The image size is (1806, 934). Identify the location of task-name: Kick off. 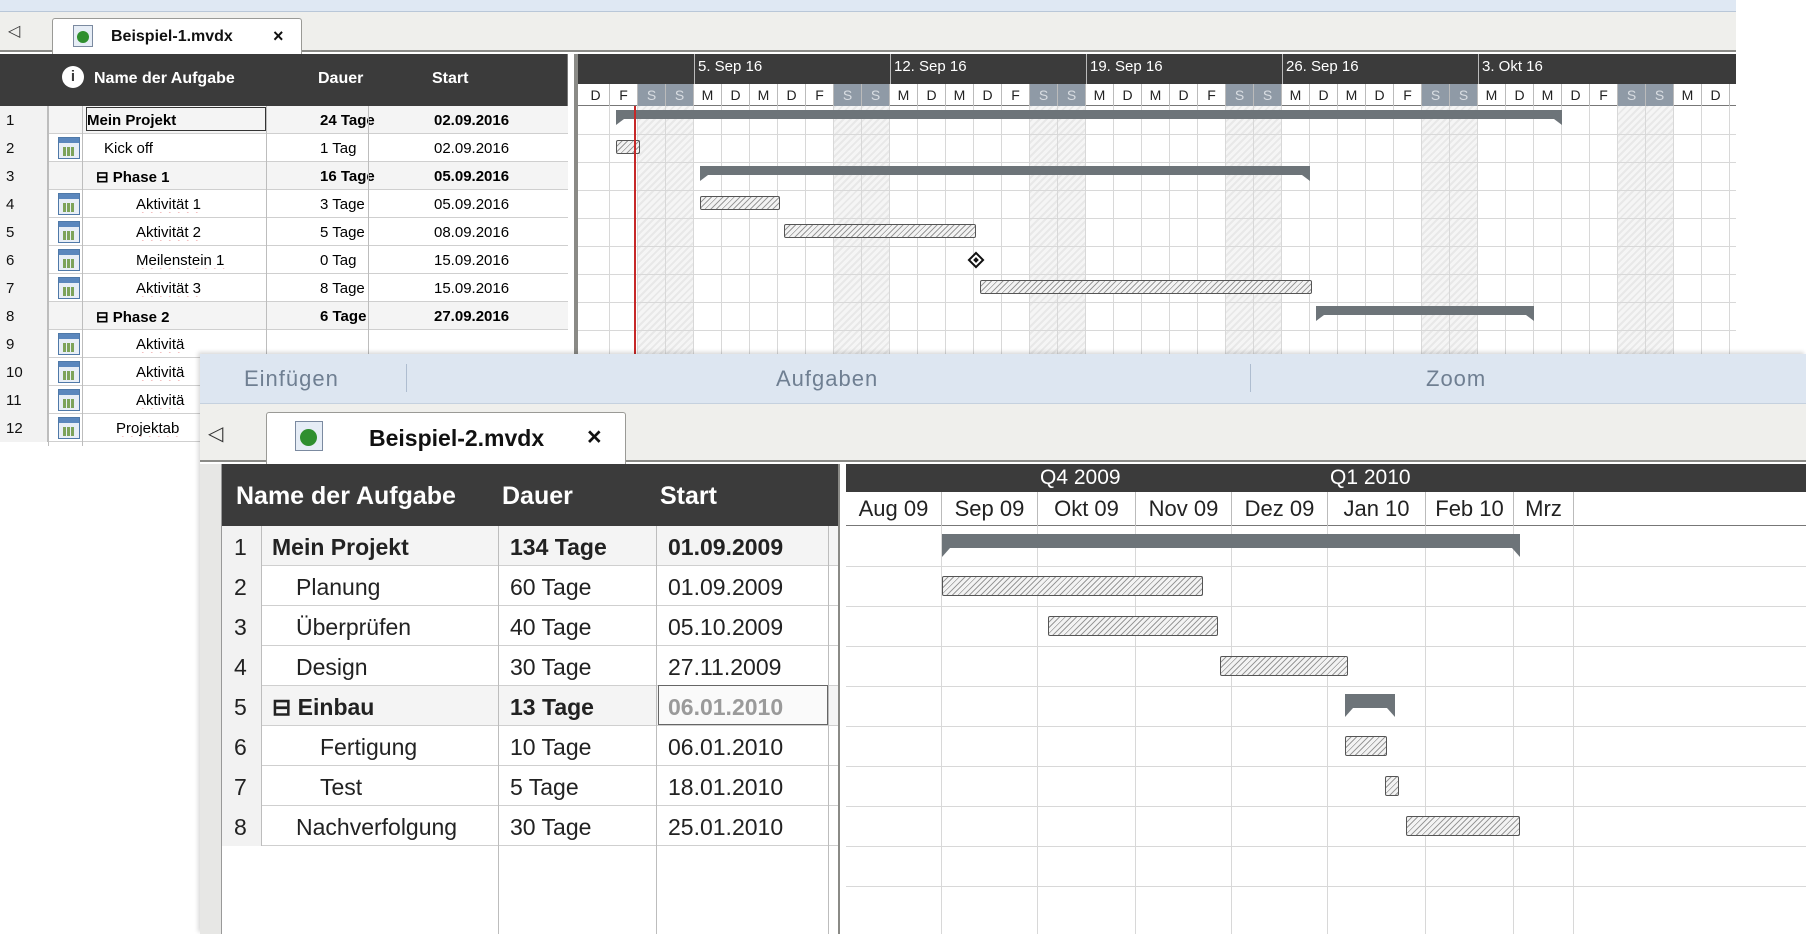
(202, 148).